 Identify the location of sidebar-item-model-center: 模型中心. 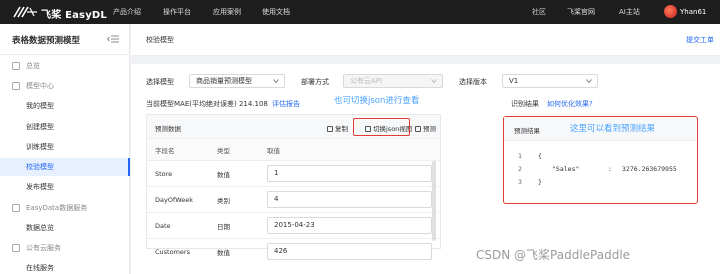
(65, 86).